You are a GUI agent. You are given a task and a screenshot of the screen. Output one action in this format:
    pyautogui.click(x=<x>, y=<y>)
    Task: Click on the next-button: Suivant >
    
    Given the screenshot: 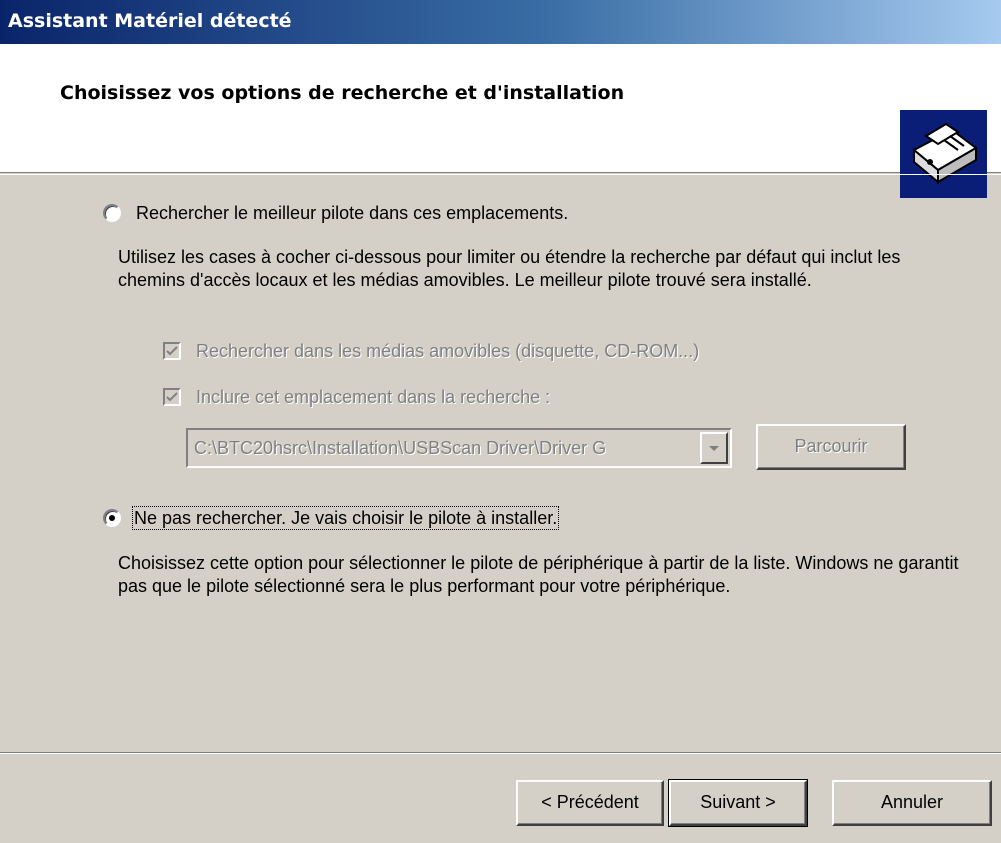 What is the action you would take?
    pyautogui.click(x=738, y=803)
    